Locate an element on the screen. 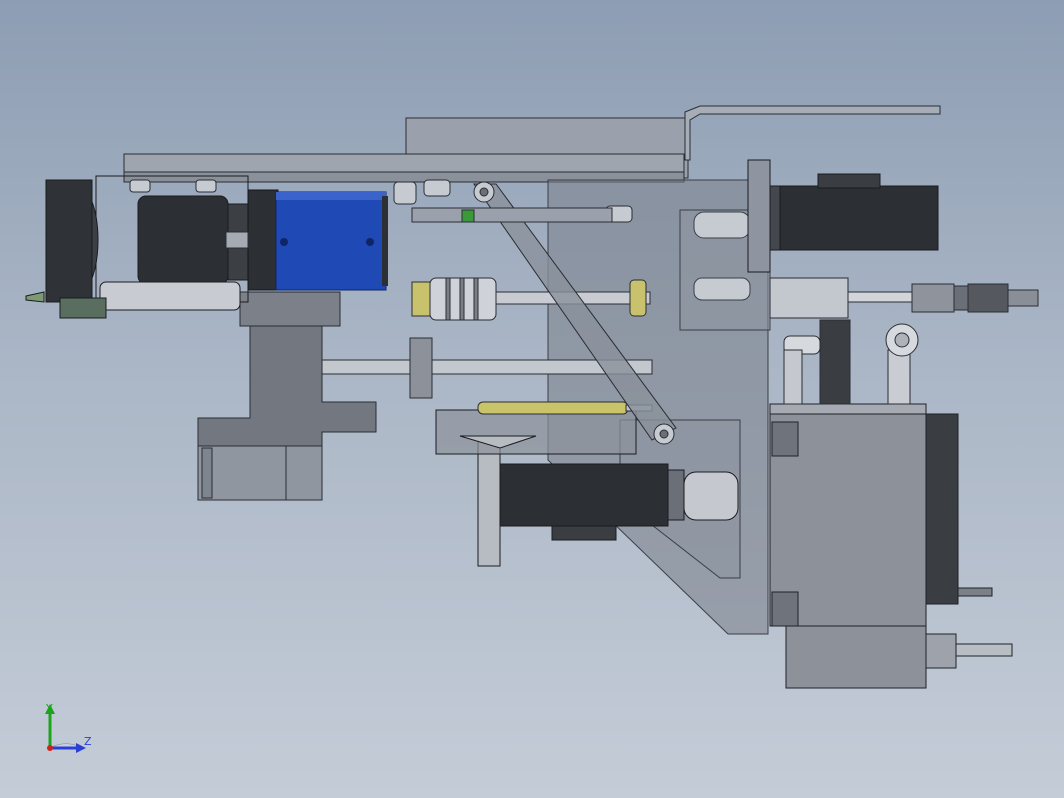 The height and width of the screenshot is (798, 1064). coordinate-triad: Y Z is located at coordinates (68, 727).